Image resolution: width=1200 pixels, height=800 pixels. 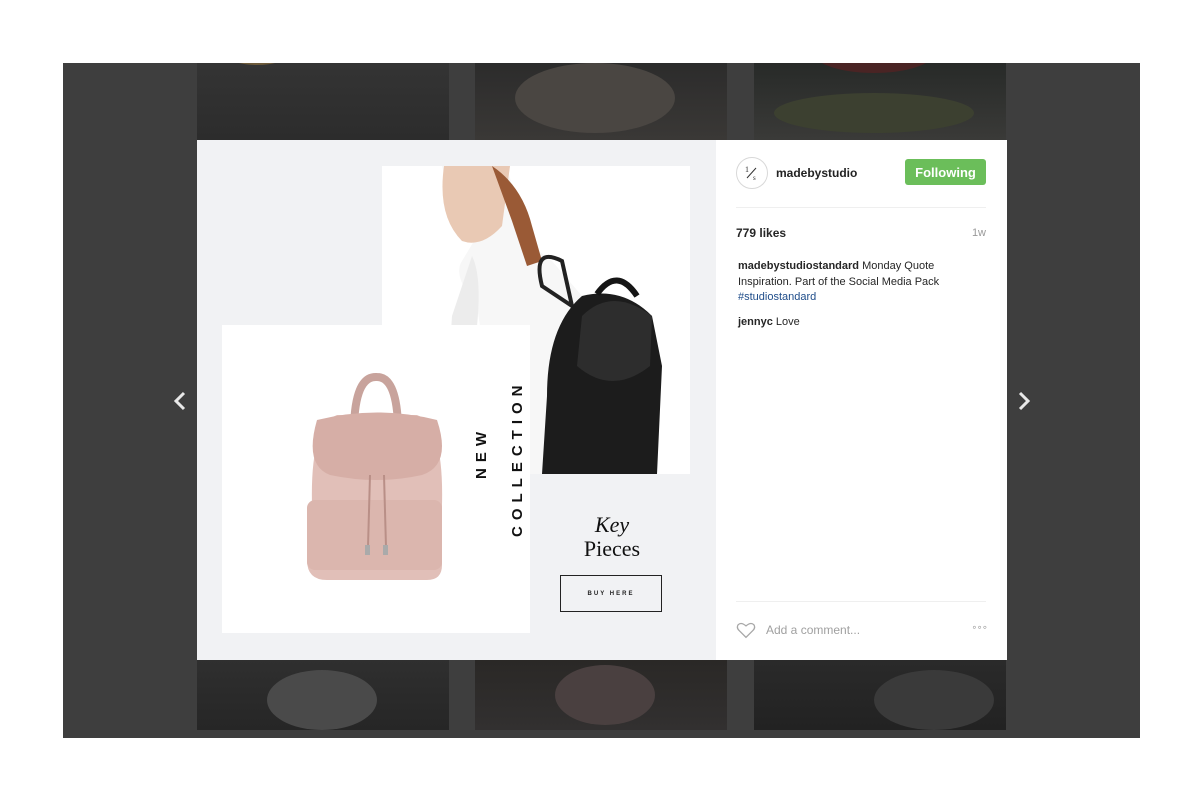 What do you see at coordinates (945, 172) in the screenshot?
I see `following-button: Following` at bounding box center [945, 172].